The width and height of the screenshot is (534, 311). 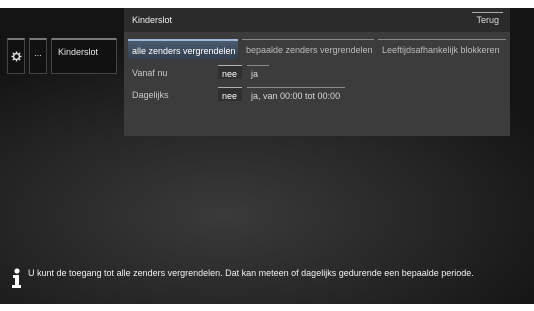 I want to click on row-label-dagelijks: Dagelijks, so click(x=150, y=95).